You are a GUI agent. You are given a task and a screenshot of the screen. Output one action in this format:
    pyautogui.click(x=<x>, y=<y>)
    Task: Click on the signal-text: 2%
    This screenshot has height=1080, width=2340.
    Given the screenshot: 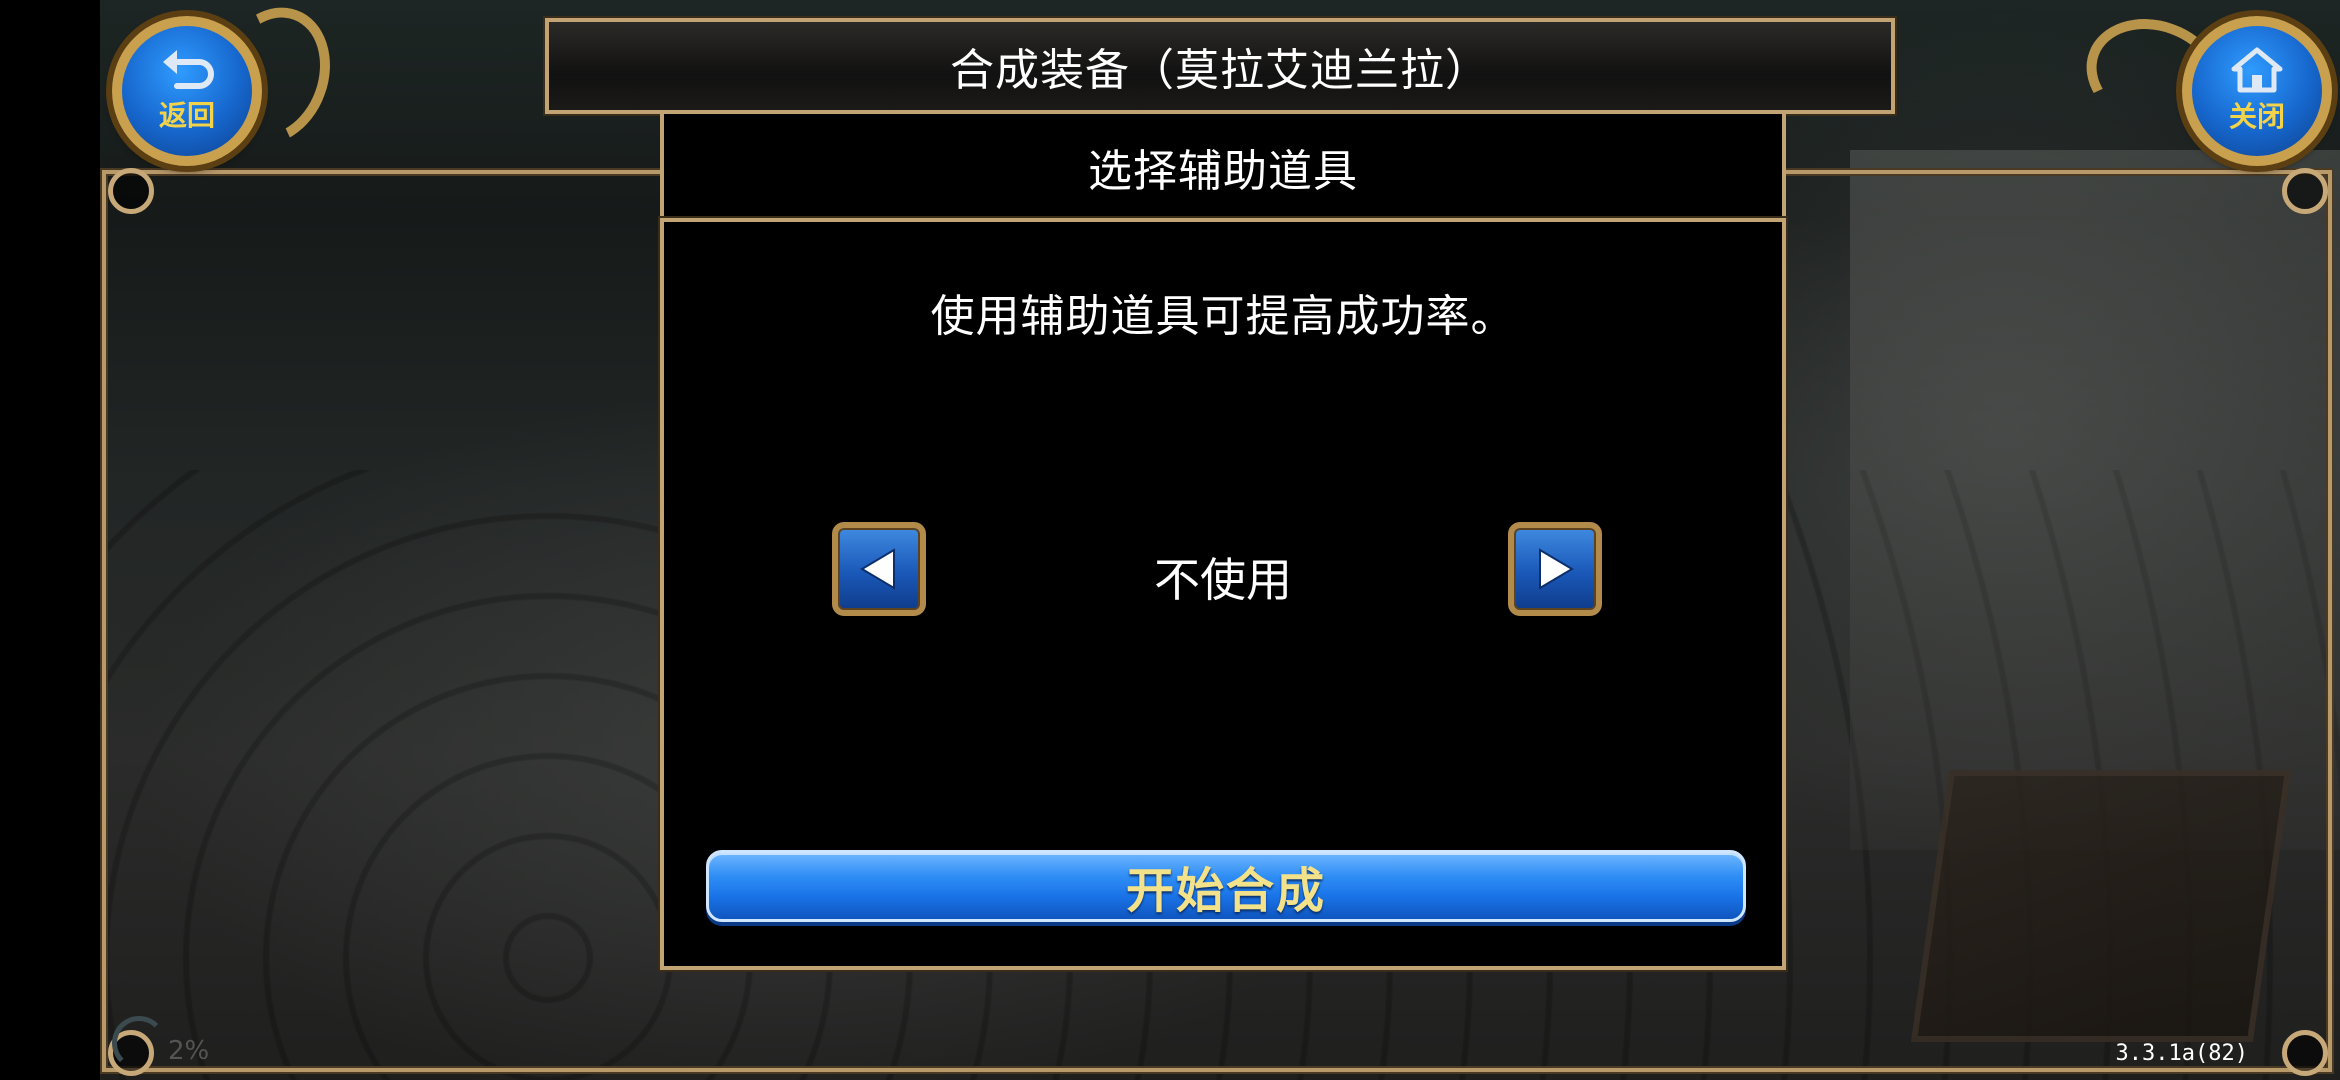 What is the action you would take?
    pyautogui.click(x=189, y=1051)
    